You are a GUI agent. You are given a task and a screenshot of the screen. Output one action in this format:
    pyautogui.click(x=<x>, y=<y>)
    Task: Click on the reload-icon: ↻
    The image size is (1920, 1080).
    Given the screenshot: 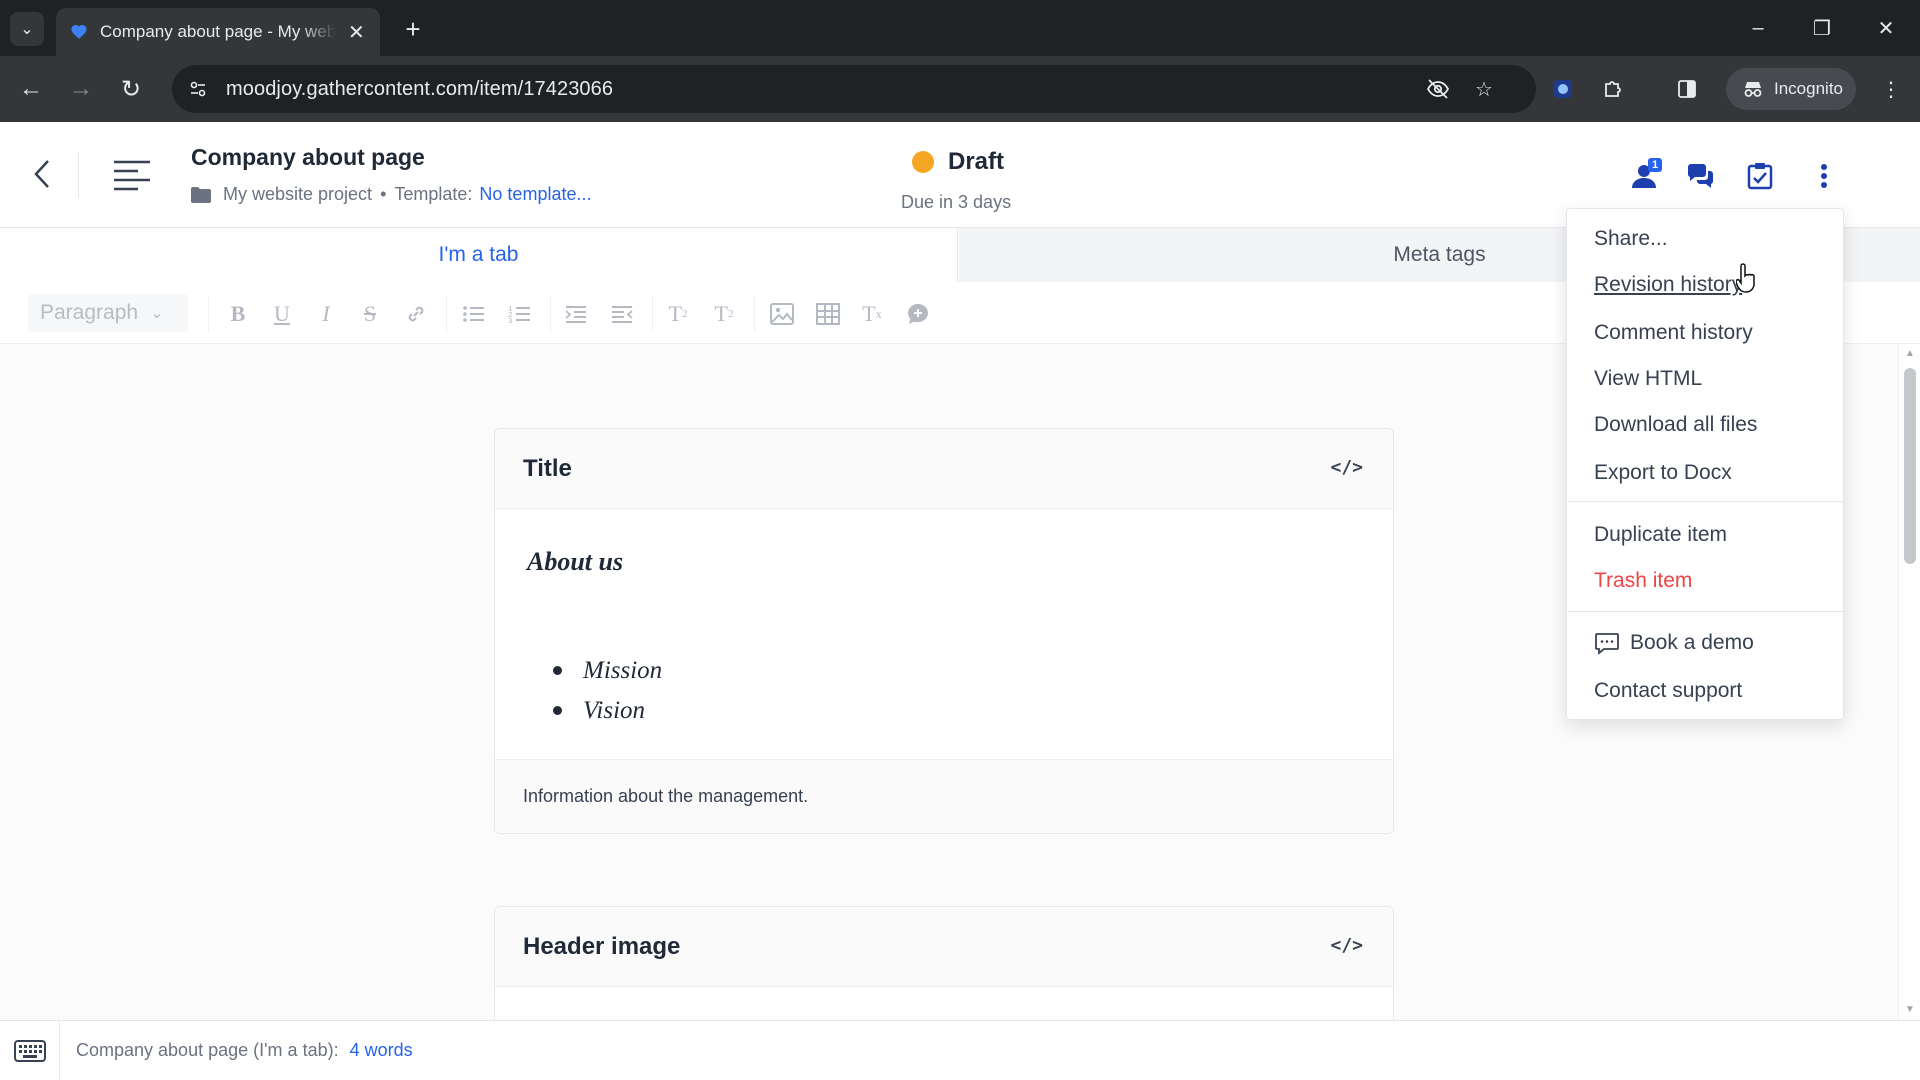 What is the action you would take?
    pyautogui.click(x=131, y=89)
    